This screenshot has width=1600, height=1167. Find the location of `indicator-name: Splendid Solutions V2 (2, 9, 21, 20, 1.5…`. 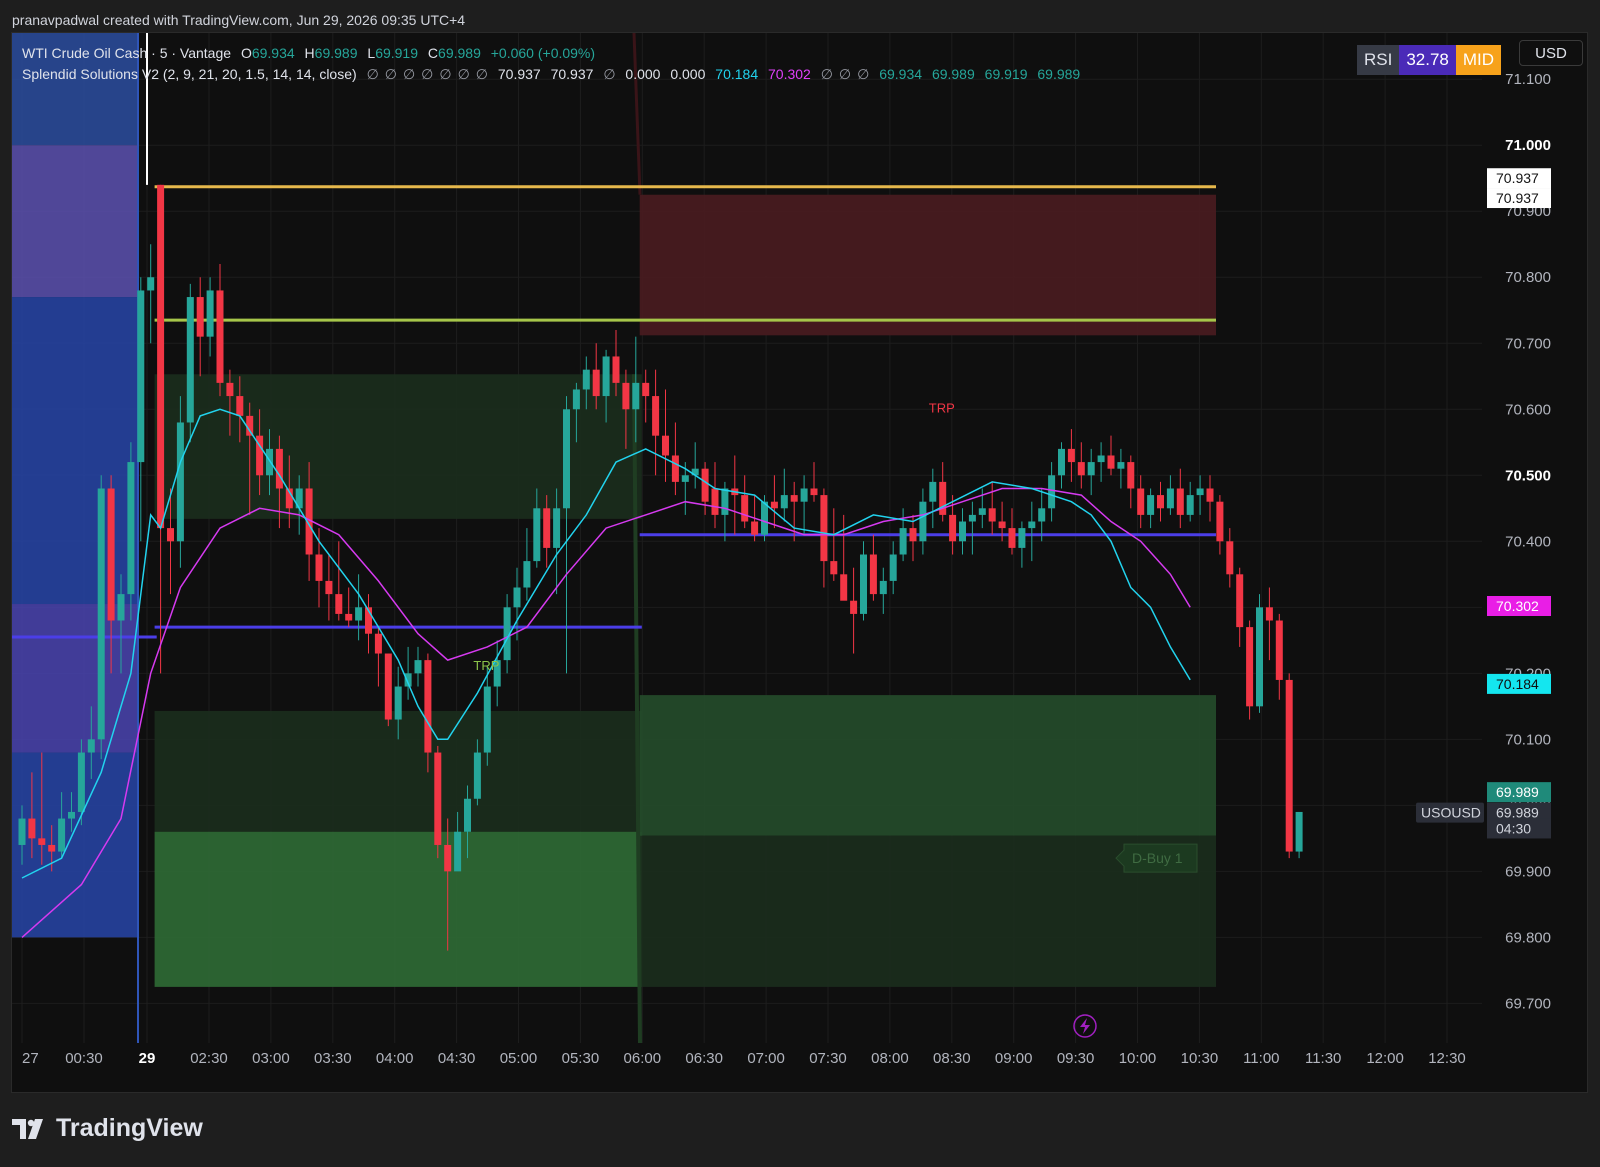

indicator-name: Splendid Solutions V2 (2, 9, 21, 20, 1.5… is located at coordinates (189, 74).